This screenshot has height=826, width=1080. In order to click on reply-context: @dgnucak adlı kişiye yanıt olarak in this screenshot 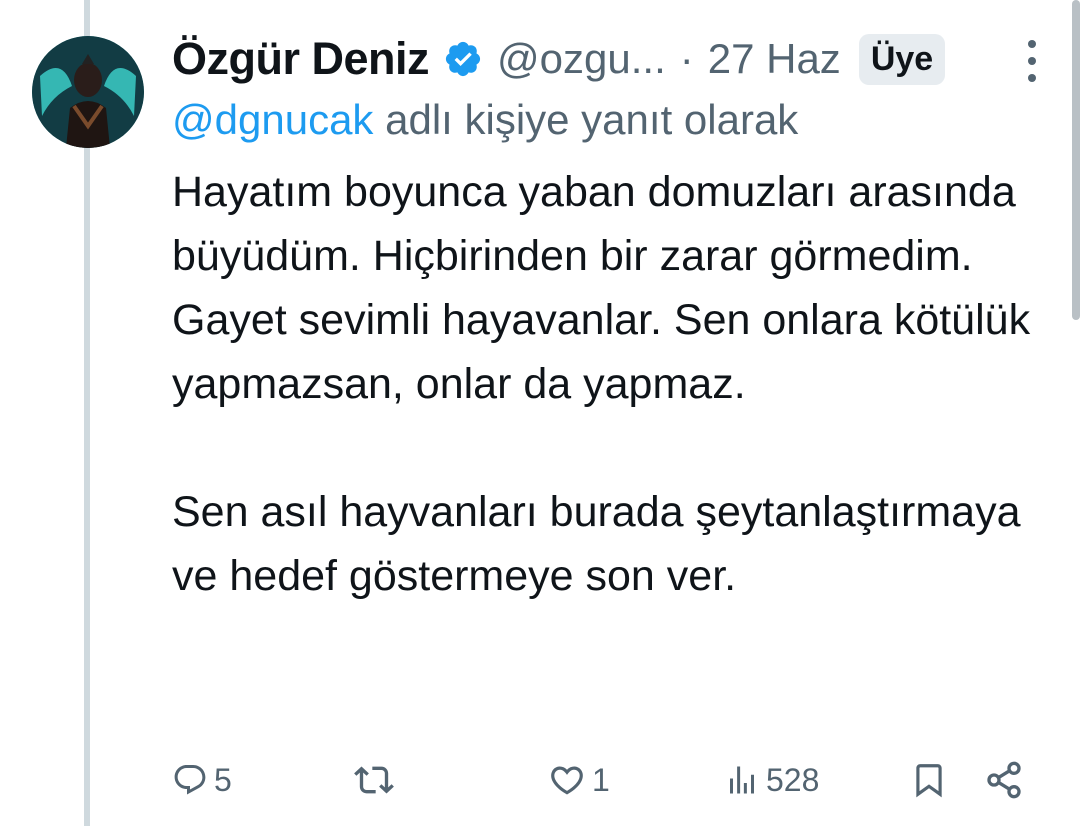, I will do `click(485, 120)`.